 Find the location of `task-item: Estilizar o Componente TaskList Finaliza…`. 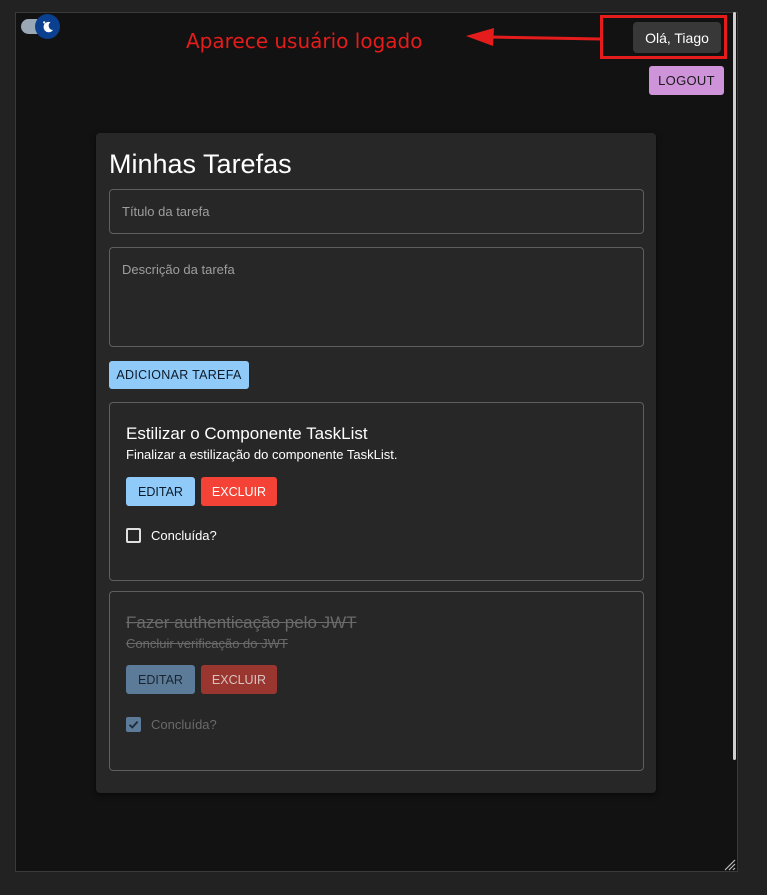

task-item: Estilizar o Componente TaskList Finaliza… is located at coordinates (376, 491).